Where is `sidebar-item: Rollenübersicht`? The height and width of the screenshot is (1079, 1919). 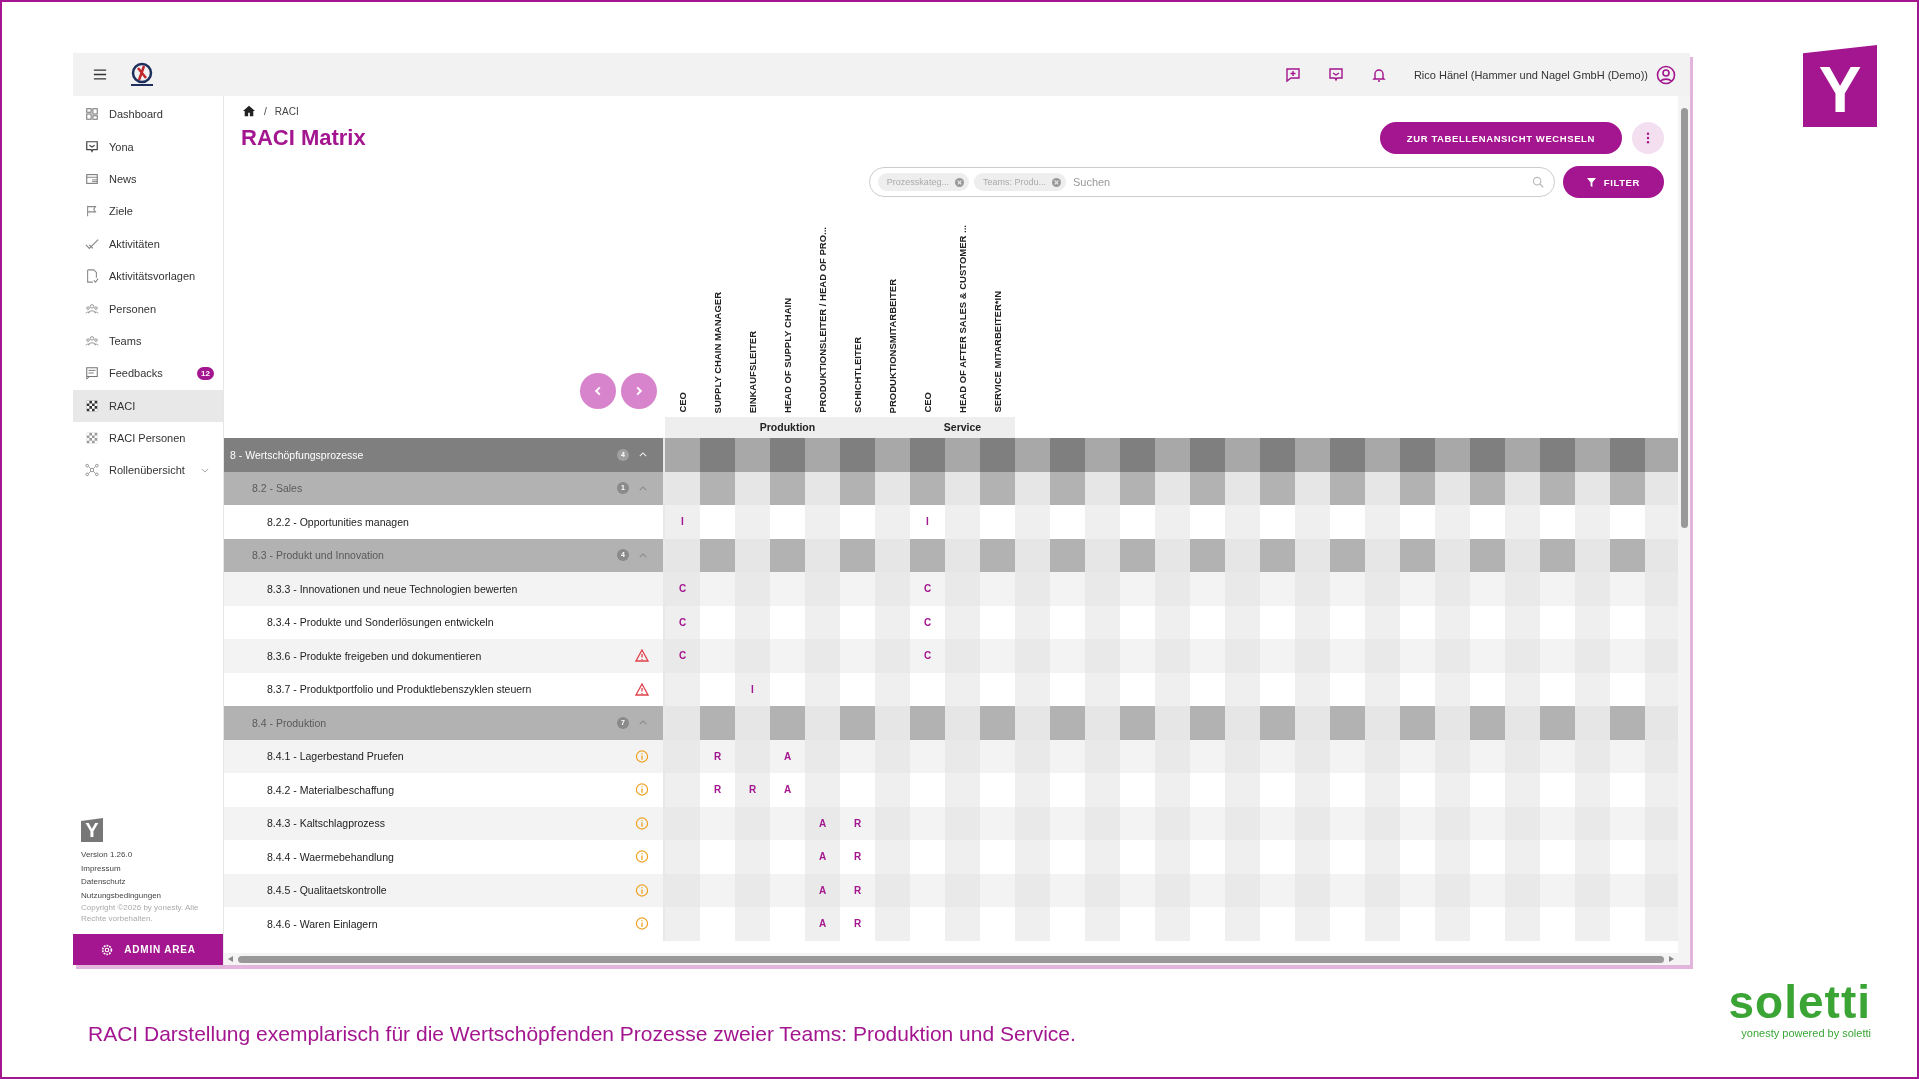 sidebar-item: Rollenübersicht is located at coordinates (148, 470).